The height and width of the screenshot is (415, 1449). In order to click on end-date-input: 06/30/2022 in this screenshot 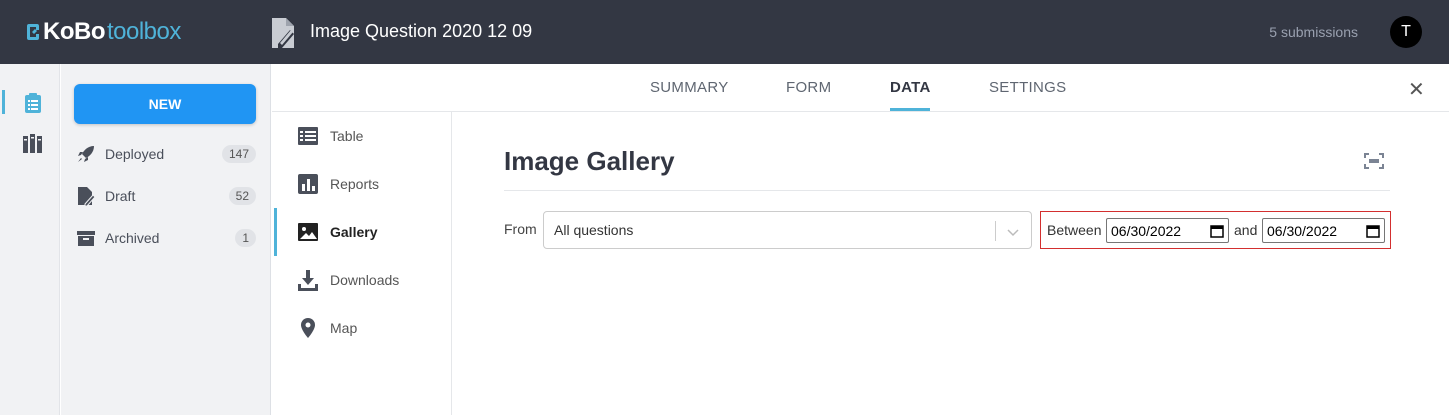, I will do `click(1323, 230)`.